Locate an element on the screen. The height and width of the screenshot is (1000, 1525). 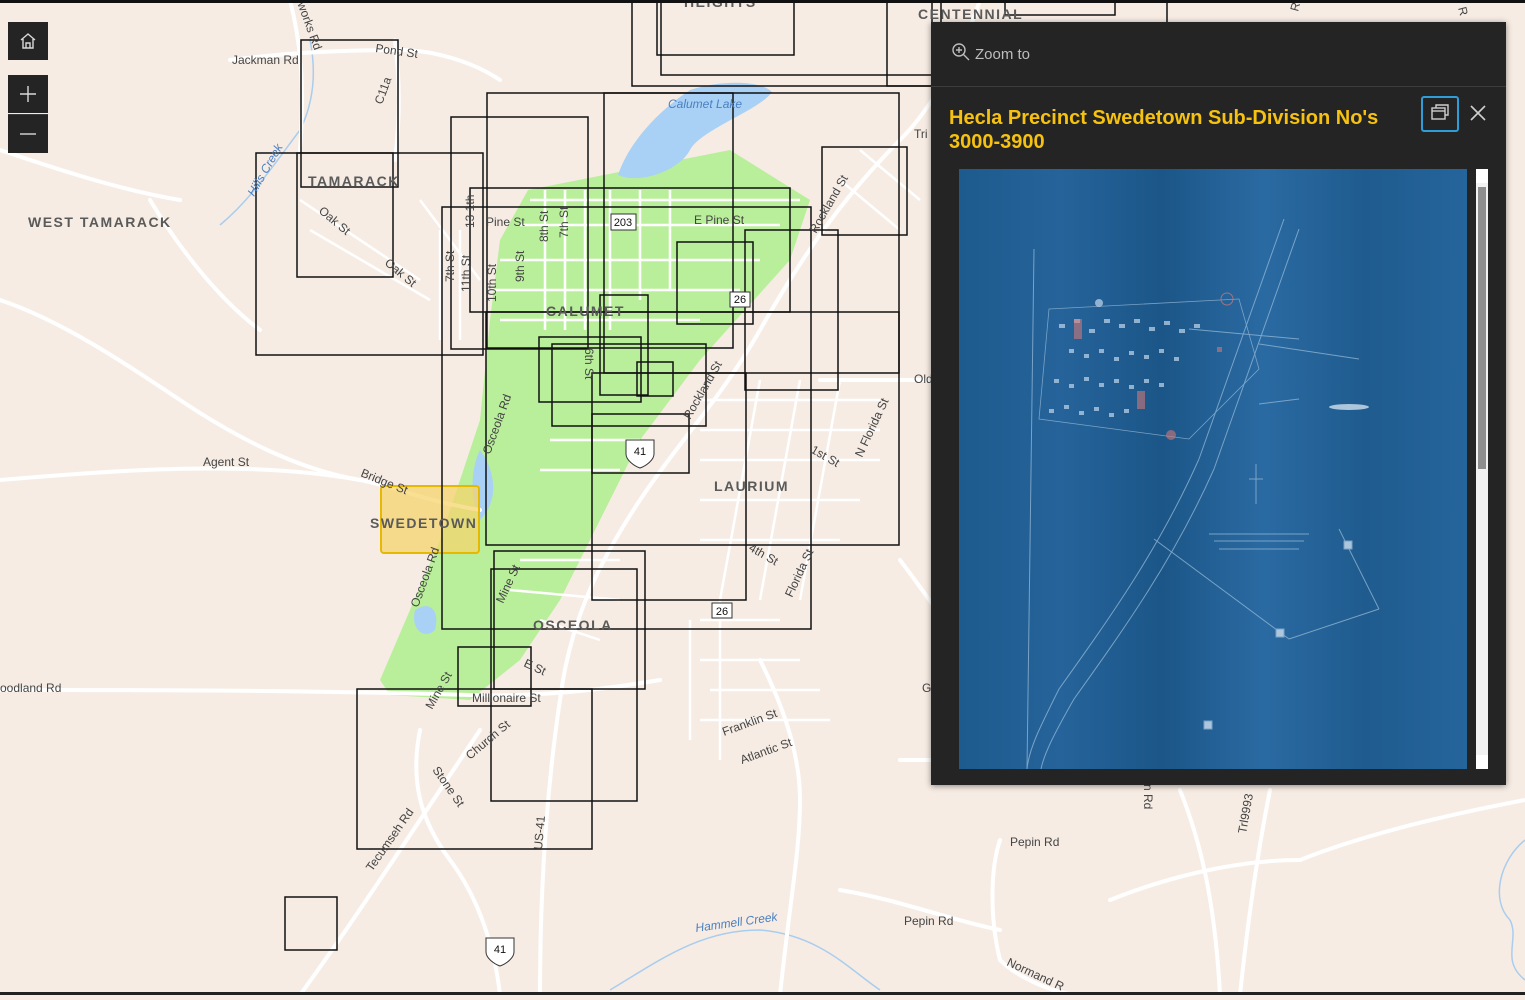
popup-scrollbar is located at coordinates (1482, 469).